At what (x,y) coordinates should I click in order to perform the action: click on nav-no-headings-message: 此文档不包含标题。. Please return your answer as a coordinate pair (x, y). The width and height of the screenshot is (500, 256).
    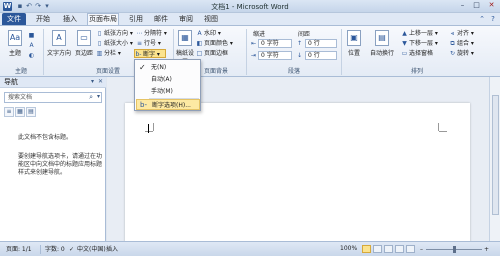
    Looking at the image, I should click on (45, 137).